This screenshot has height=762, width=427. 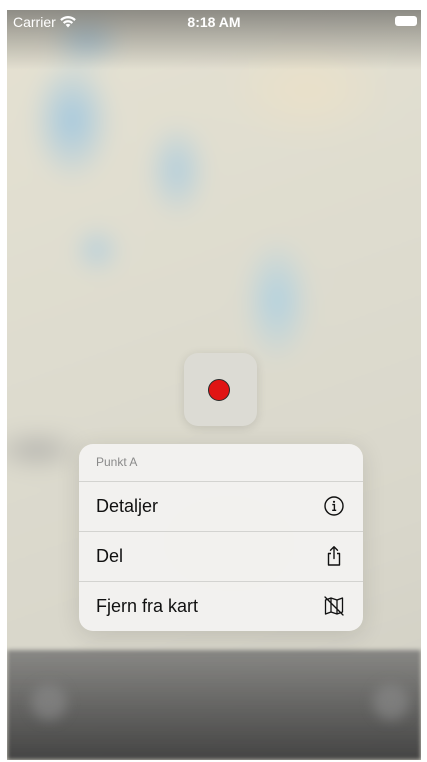 I want to click on menu-item-share: Del, so click(x=221, y=557).